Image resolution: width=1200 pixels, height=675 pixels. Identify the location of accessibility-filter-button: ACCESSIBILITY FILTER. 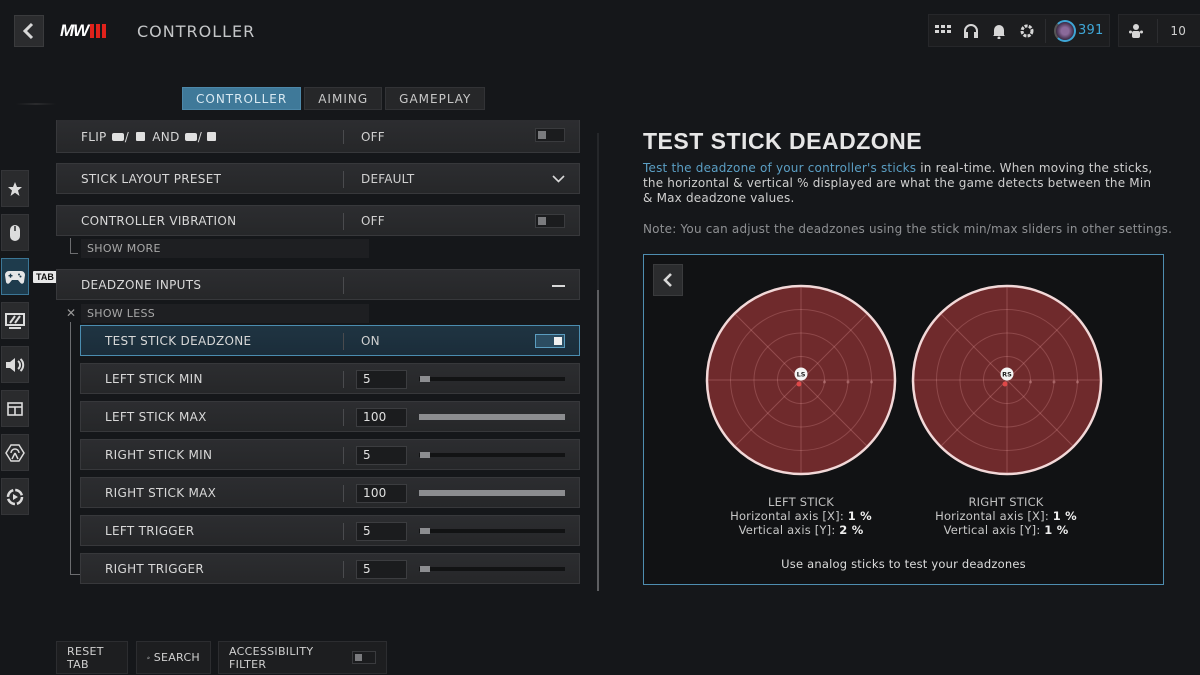
(302, 657).